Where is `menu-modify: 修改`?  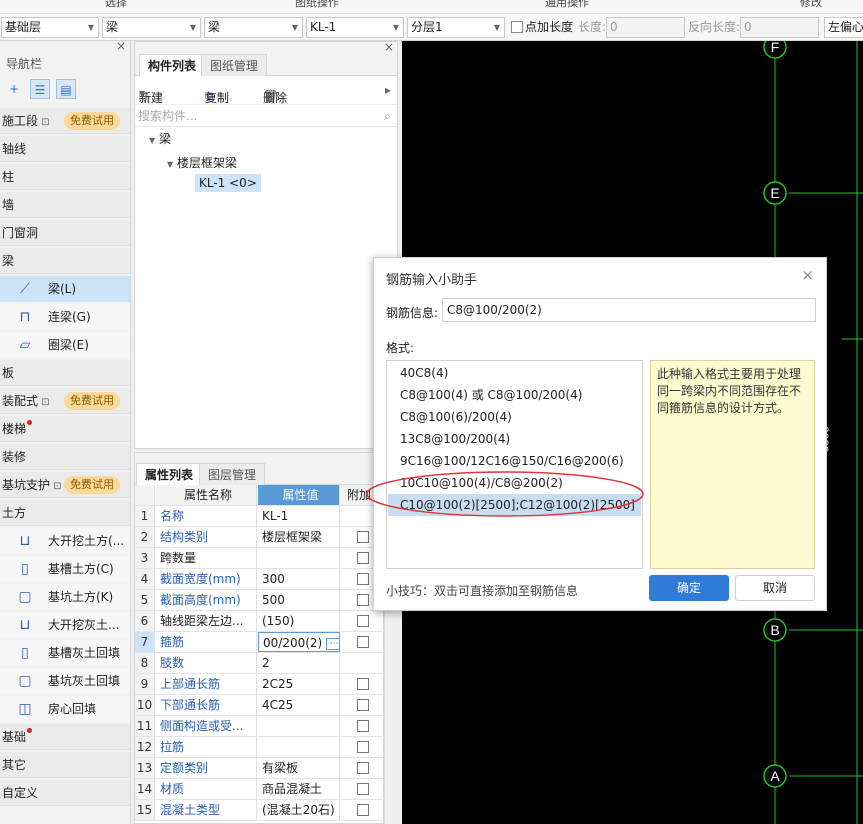 menu-modify: 修改 is located at coordinates (811, 5).